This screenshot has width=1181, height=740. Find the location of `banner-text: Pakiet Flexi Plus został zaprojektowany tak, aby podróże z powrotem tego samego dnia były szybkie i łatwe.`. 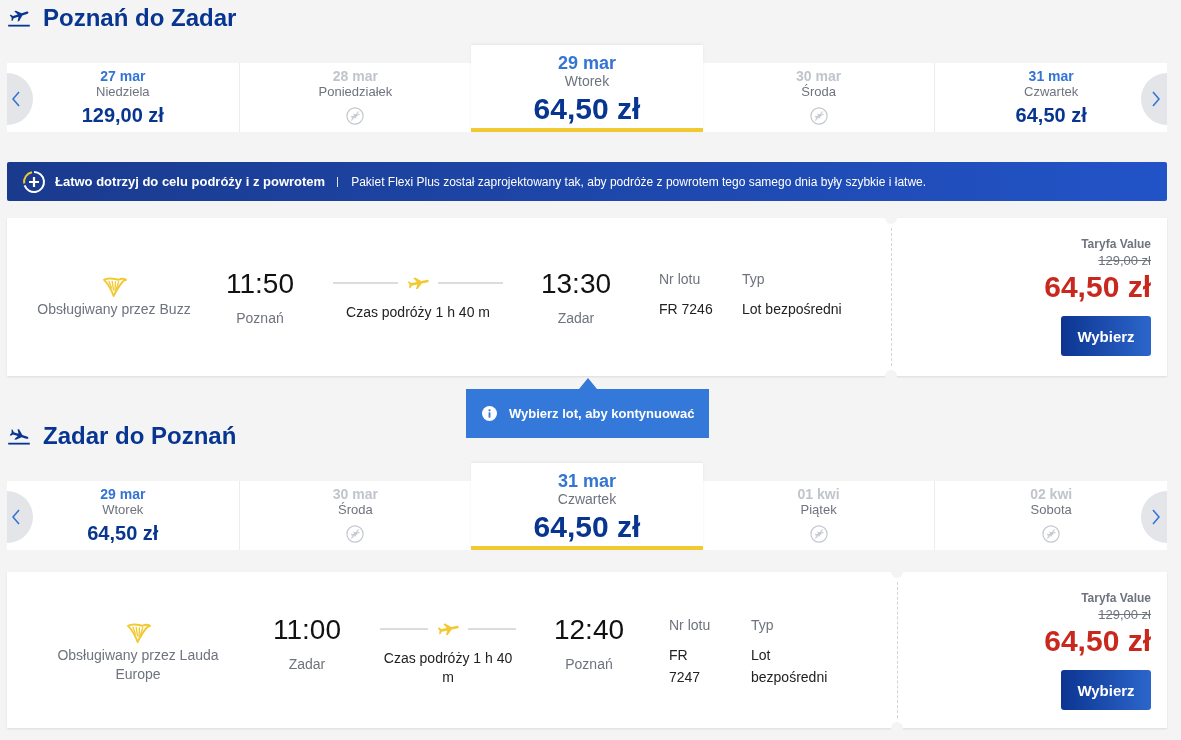

banner-text: Pakiet Flexi Plus został zaprojektowany tak, aby podróże z powrotem tego samego dnia były szybkie i łatwe. is located at coordinates (639, 181).